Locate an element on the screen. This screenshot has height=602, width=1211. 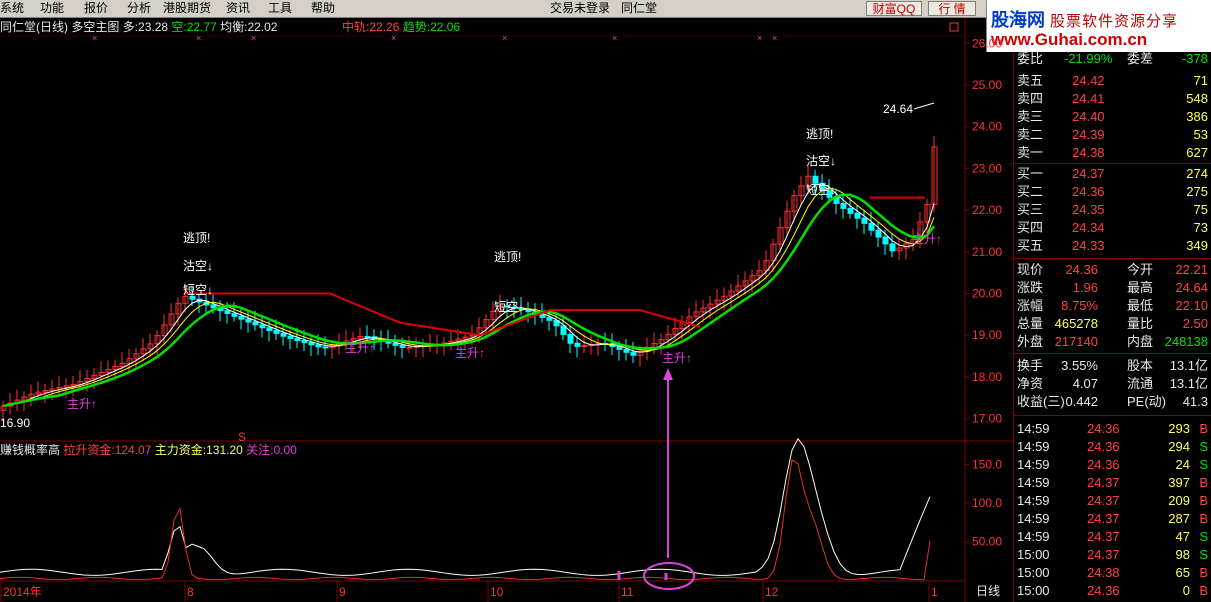
hangqing-button: 行 情 is located at coordinates (952, 8).